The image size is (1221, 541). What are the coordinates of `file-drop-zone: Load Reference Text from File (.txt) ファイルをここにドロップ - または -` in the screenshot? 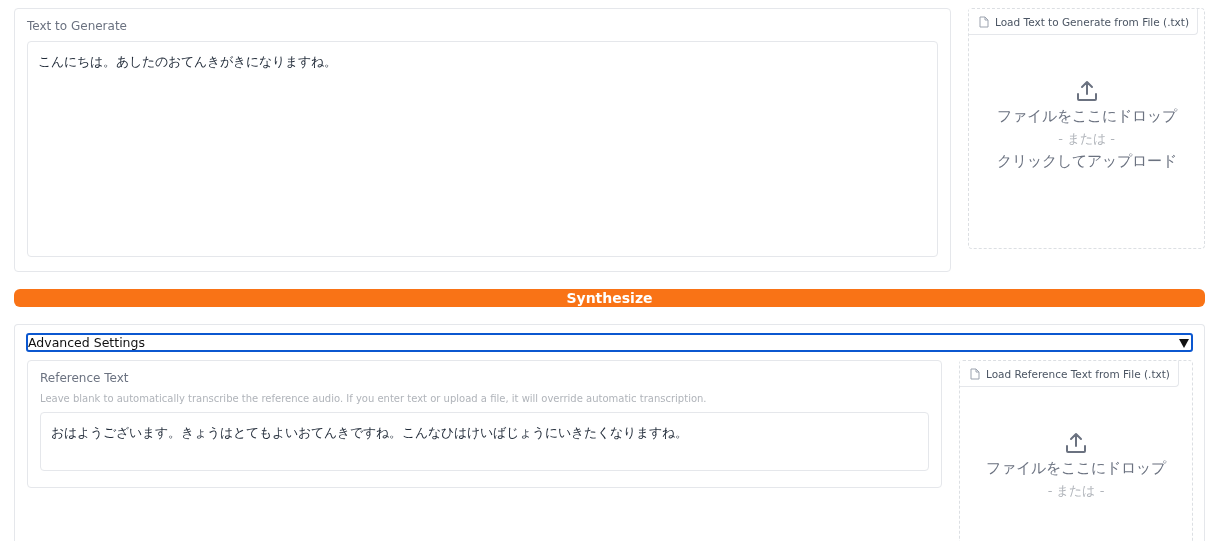 It's located at (1076, 450).